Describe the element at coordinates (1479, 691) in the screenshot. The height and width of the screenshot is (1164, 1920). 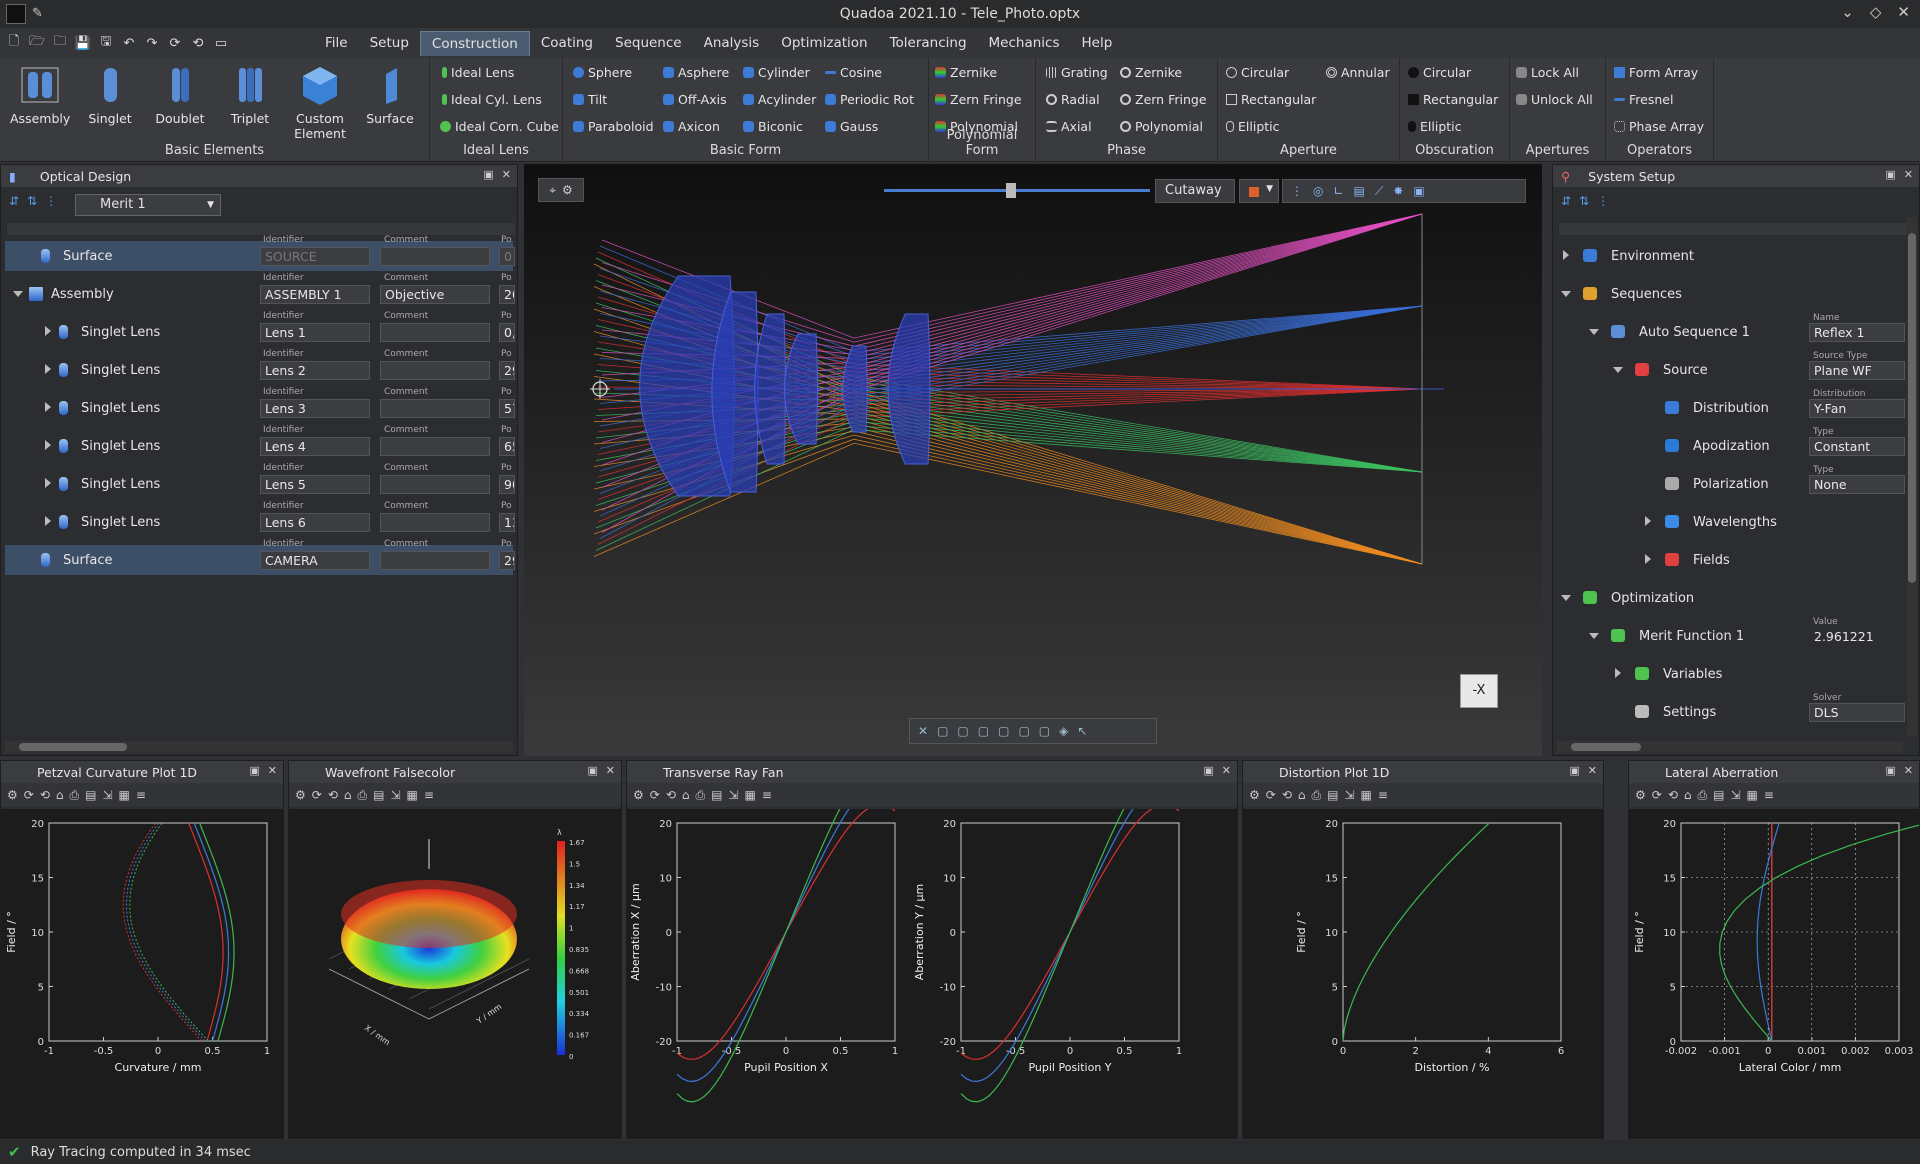
I see `axis-view-button: -X` at that location.